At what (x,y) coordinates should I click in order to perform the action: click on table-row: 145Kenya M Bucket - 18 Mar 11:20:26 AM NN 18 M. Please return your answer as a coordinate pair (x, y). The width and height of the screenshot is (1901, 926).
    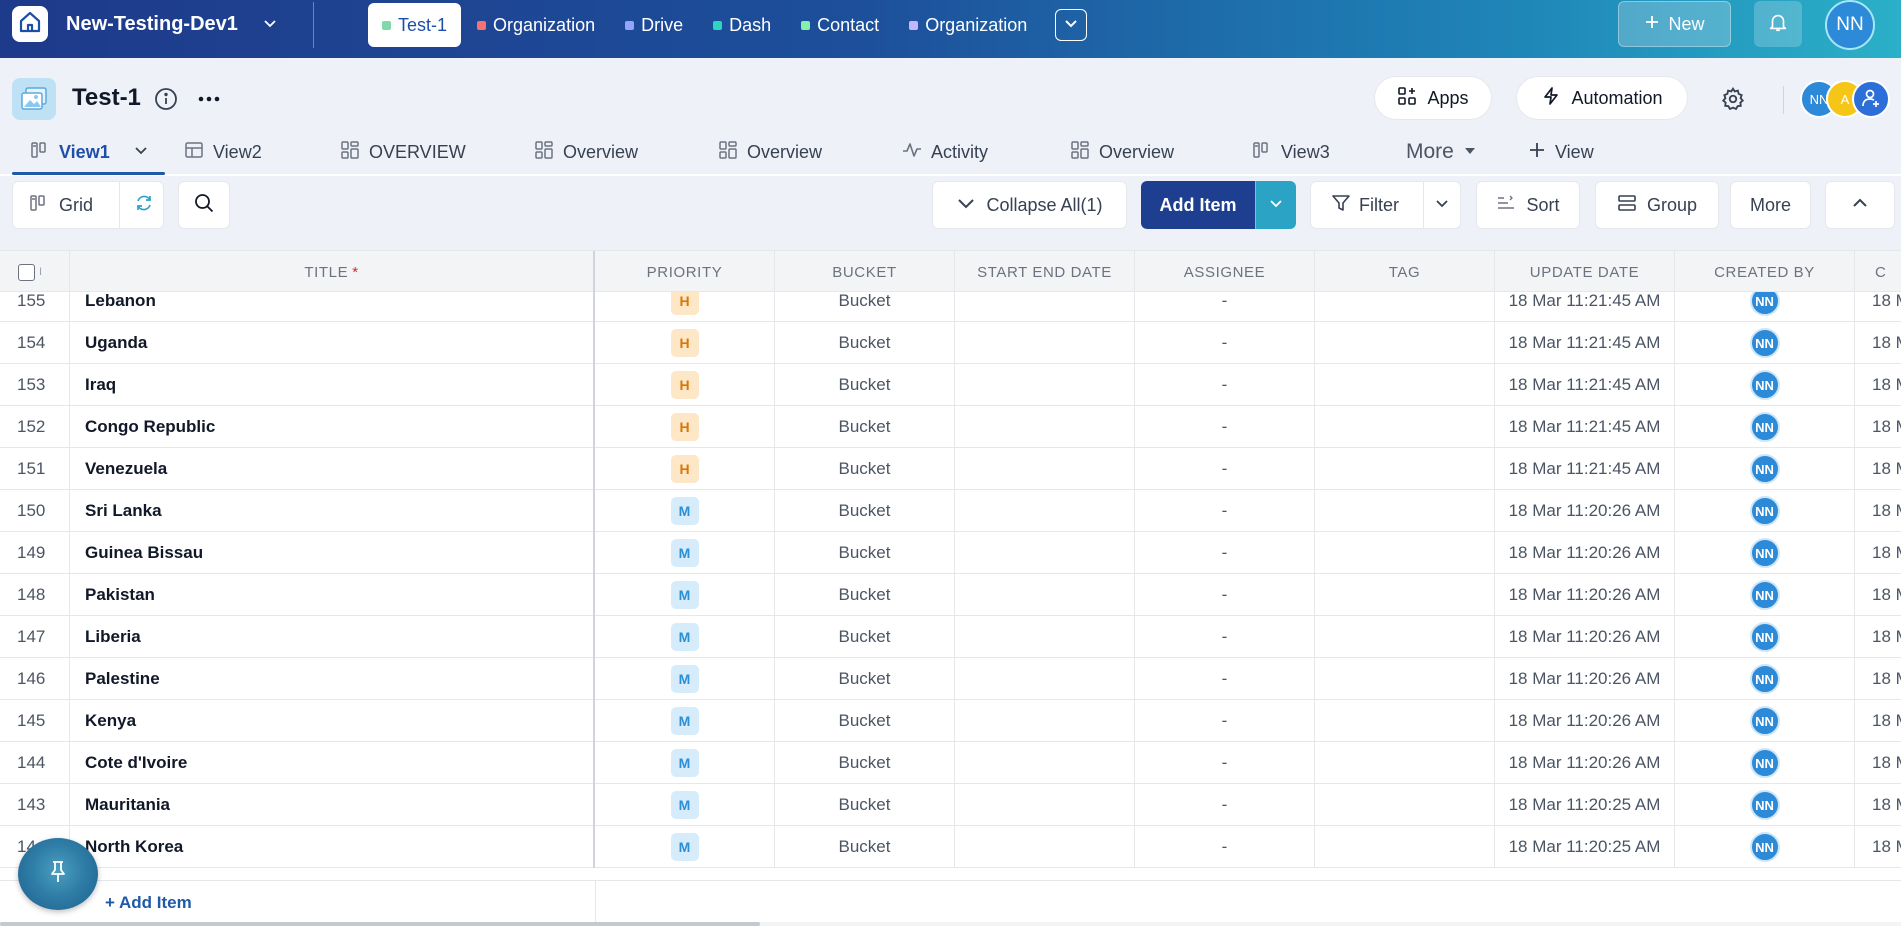
    Looking at the image, I should click on (950, 721).